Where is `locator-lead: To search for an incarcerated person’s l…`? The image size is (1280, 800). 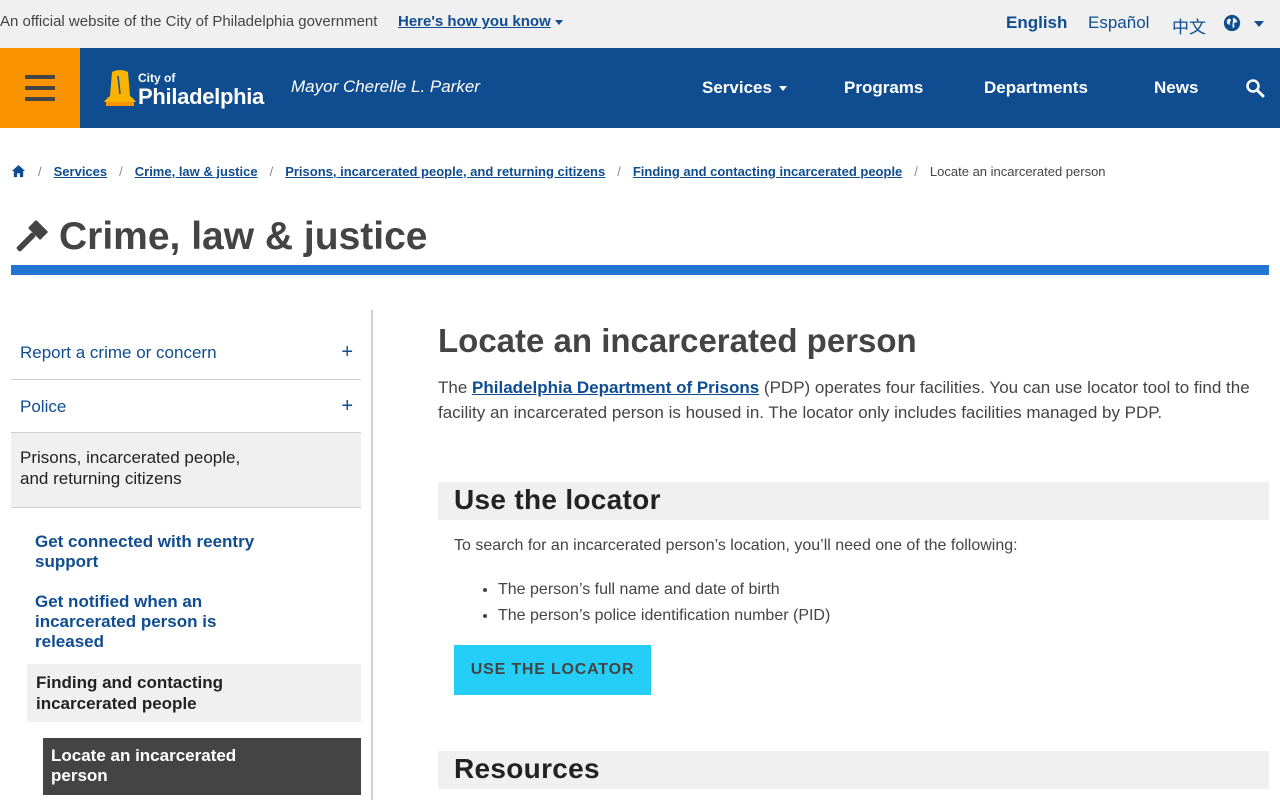 locator-lead: To search for an incarcerated person’s l… is located at coordinates (736, 545).